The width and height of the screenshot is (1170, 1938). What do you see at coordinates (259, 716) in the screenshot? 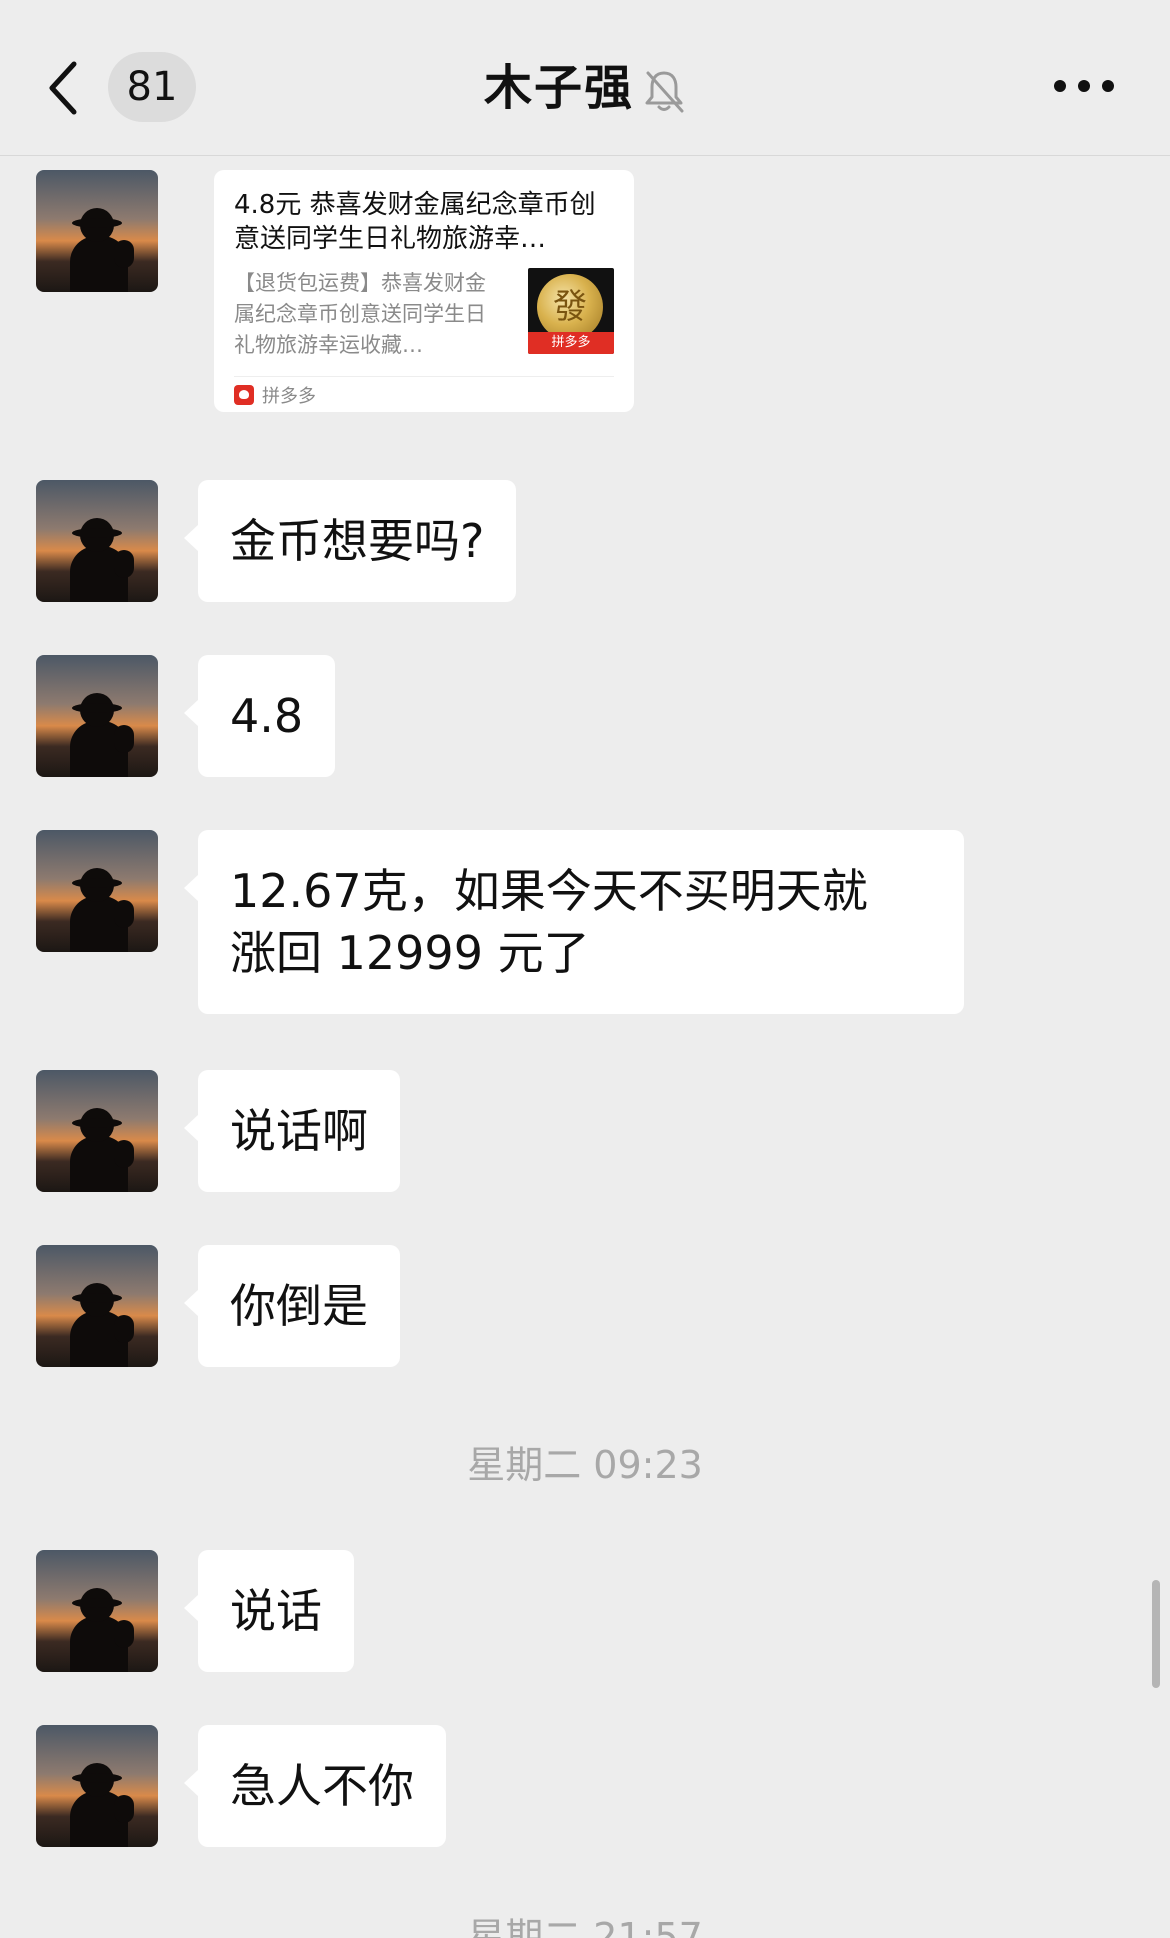
I see `message-bubble: 4.8` at bounding box center [259, 716].